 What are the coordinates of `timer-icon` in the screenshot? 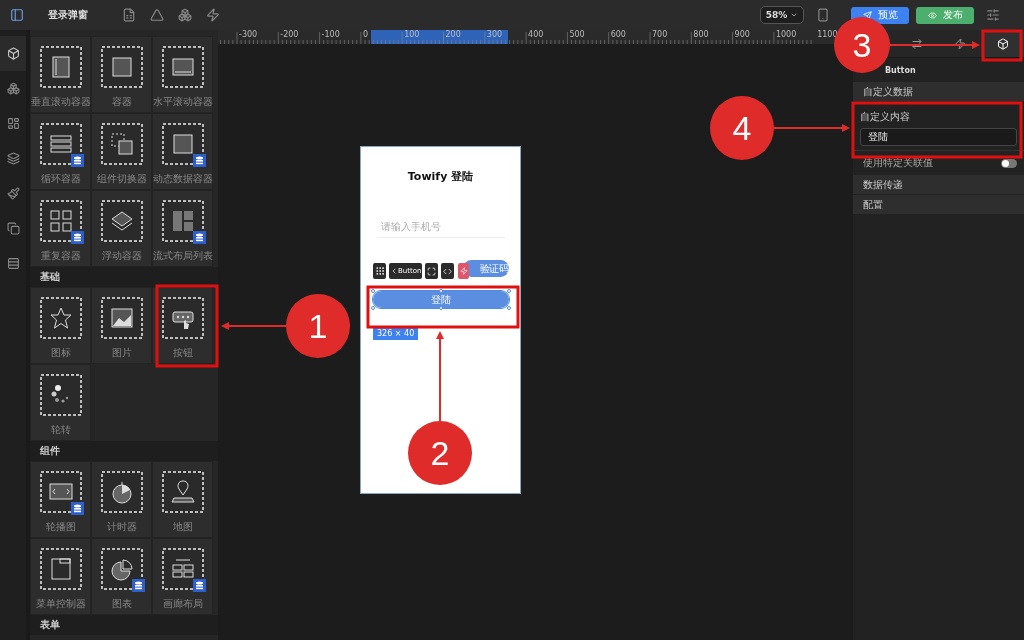 It's located at (121, 492).